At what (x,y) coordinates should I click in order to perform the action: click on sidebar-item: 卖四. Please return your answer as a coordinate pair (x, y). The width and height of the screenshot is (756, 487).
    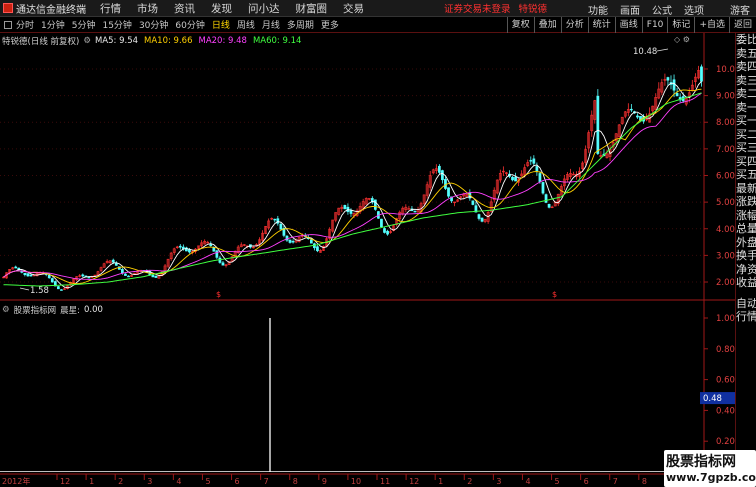
    Looking at the image, I should click on (746, 67).